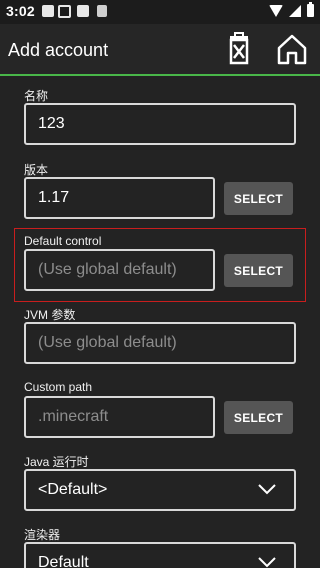  Describe the element at coordinates (258, 417) in the screenshot. I see `custom-path-select-button: SELECT` at that location.